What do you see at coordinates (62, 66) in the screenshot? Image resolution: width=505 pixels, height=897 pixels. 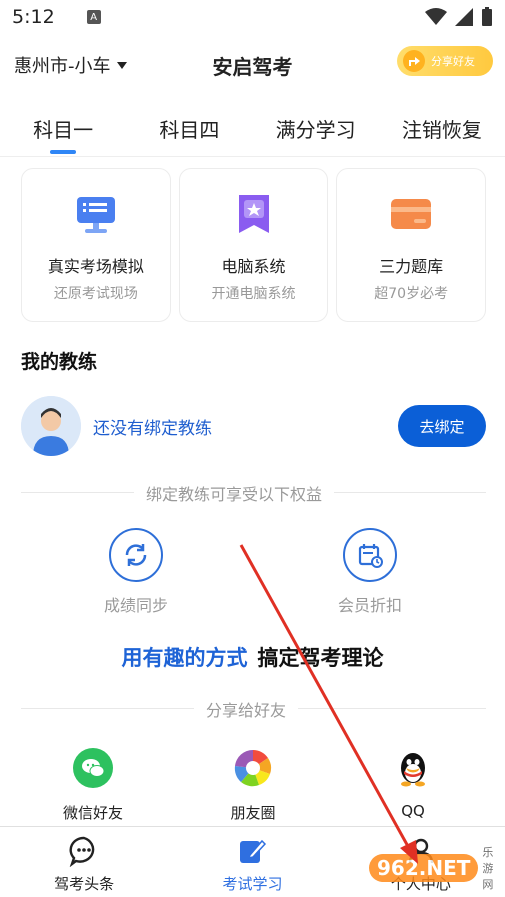 I see `city-label: 惠州市-小车` at bounding box center [62, 66].